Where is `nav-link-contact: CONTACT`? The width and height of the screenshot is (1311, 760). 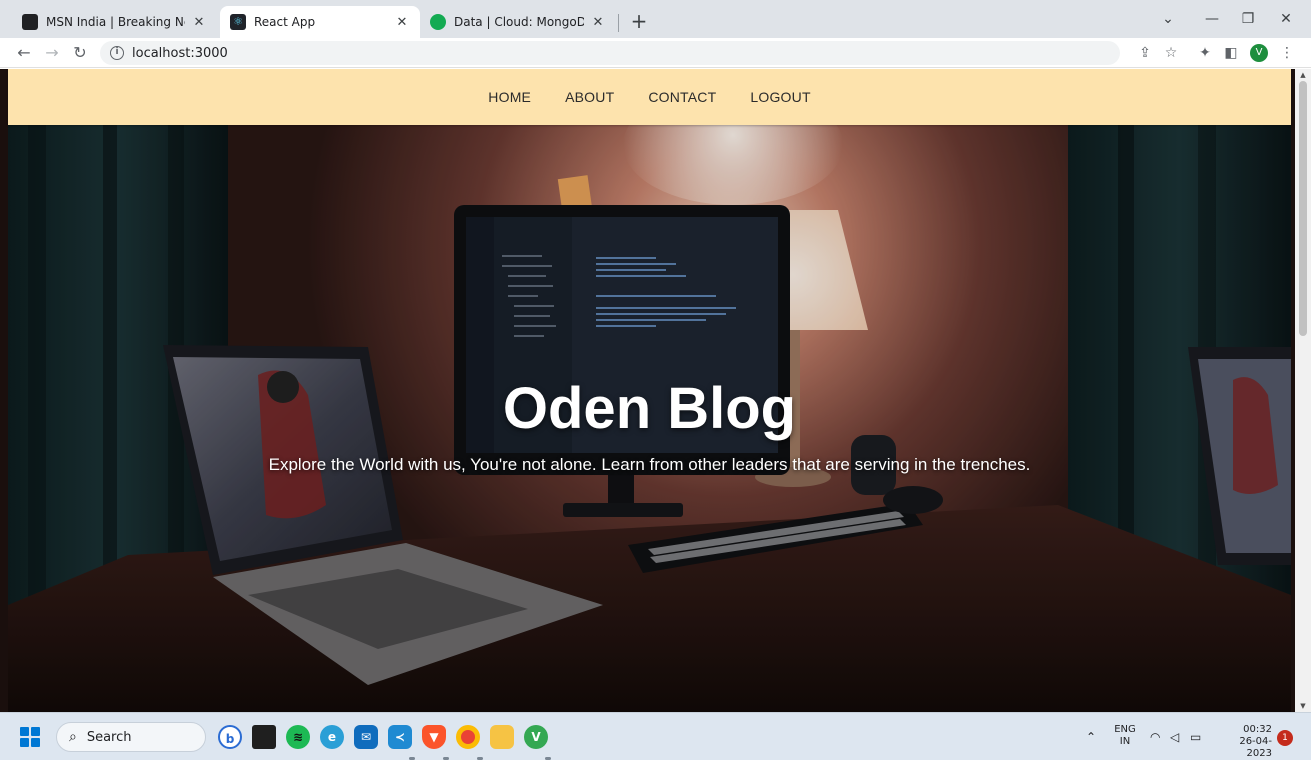 nav-link-contact: CONTACT is located at coordinates (682, 97).